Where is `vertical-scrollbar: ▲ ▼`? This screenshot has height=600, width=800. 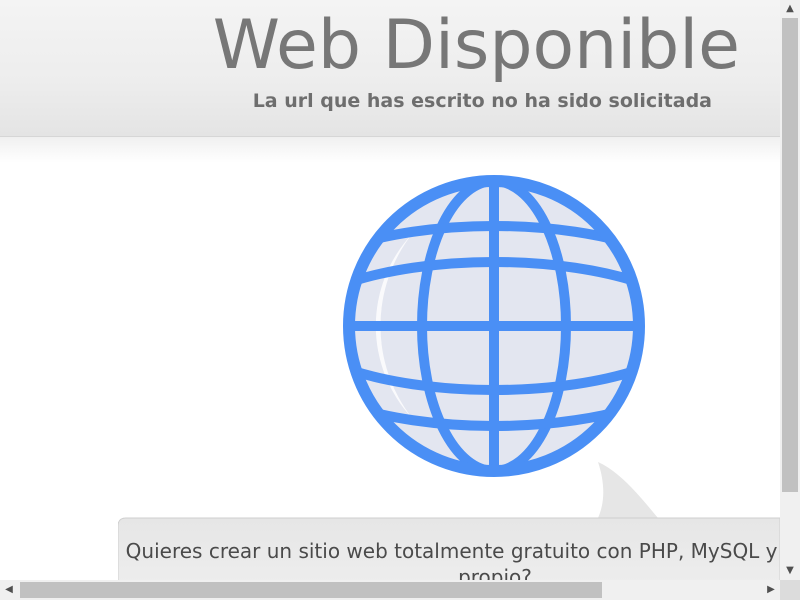
vertical-scrollbar: ▲ ▼ is located at coordinates (790, 290).